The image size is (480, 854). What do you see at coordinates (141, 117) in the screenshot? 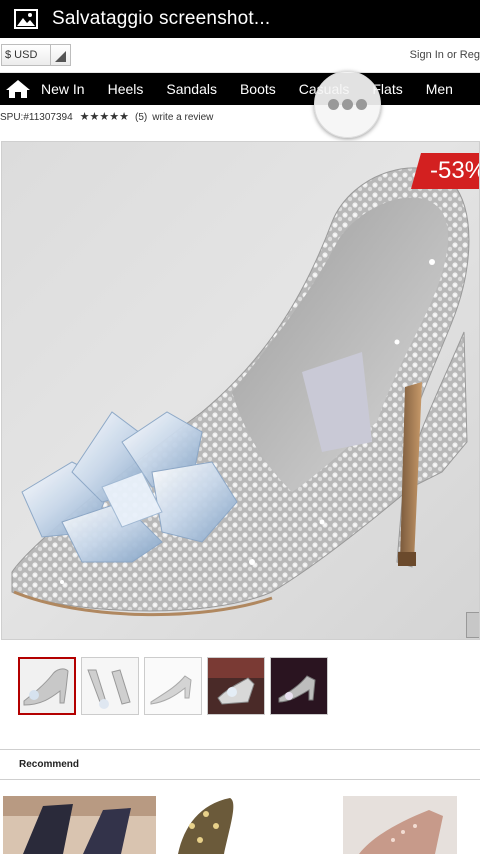
I see `review-count: (5)` at bounding box center [141, 117].